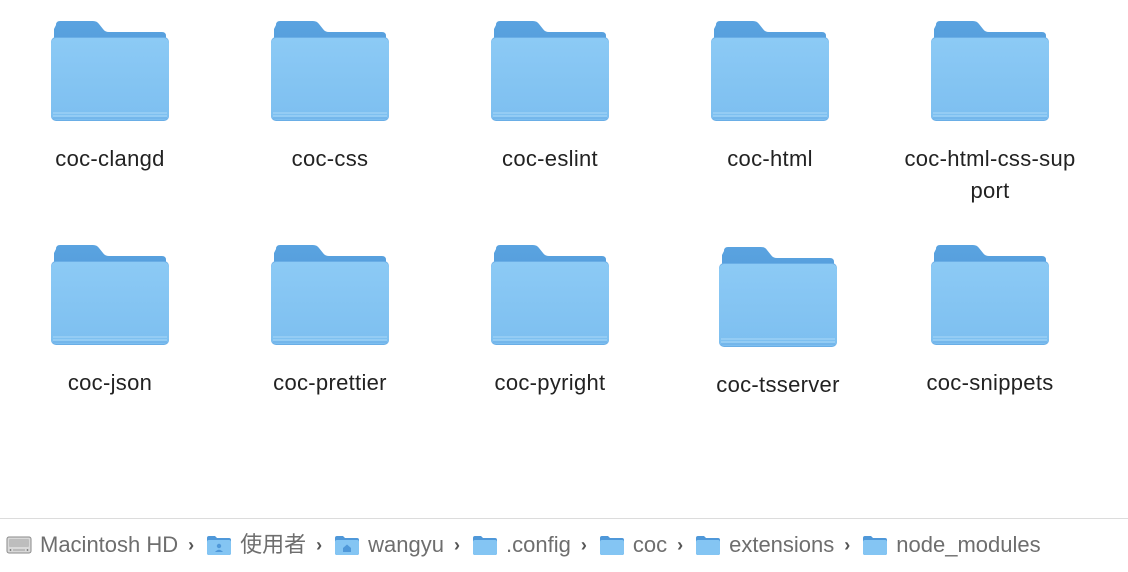 The height and width of the screenshot is (572, 1128). Describe the element at coordinates (550, 382) in the screenshot. I see `folder-label: coc-pyright` at that location.